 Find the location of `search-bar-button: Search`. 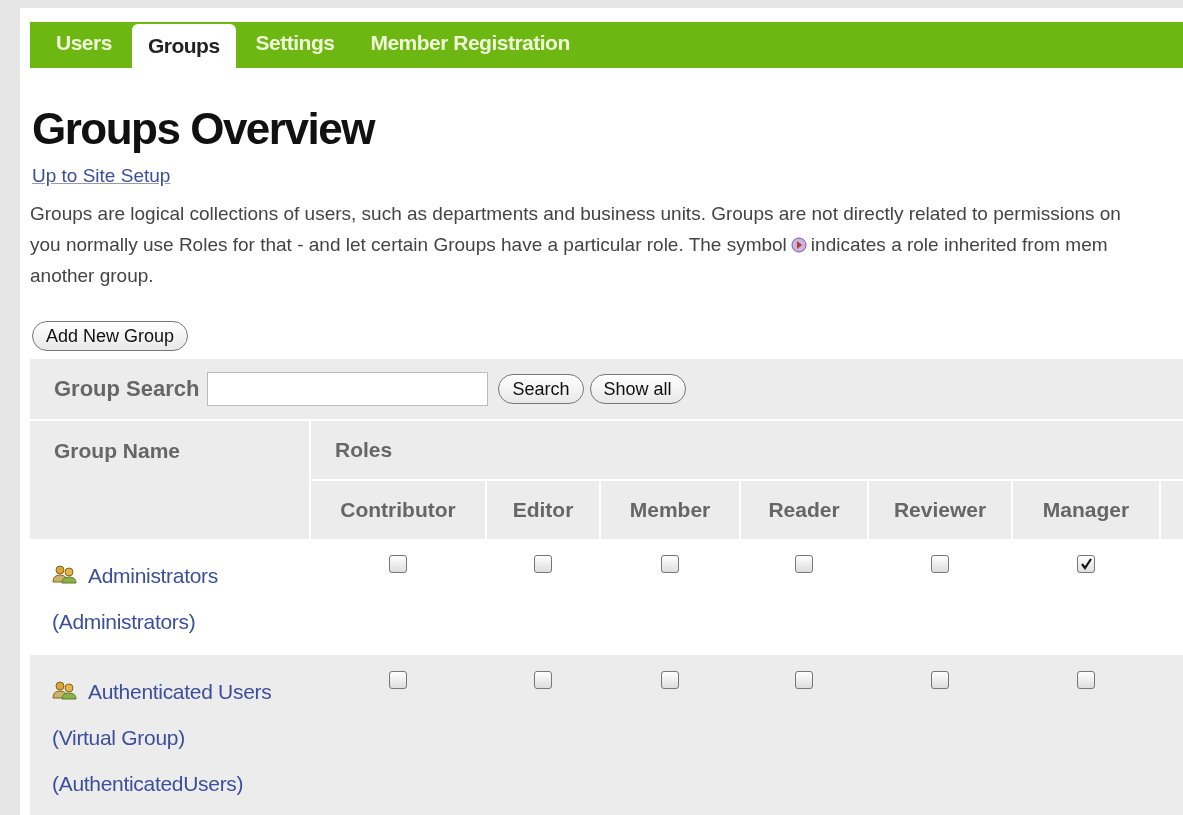

search-bar-button: Search is located at coordinates (541, 389).